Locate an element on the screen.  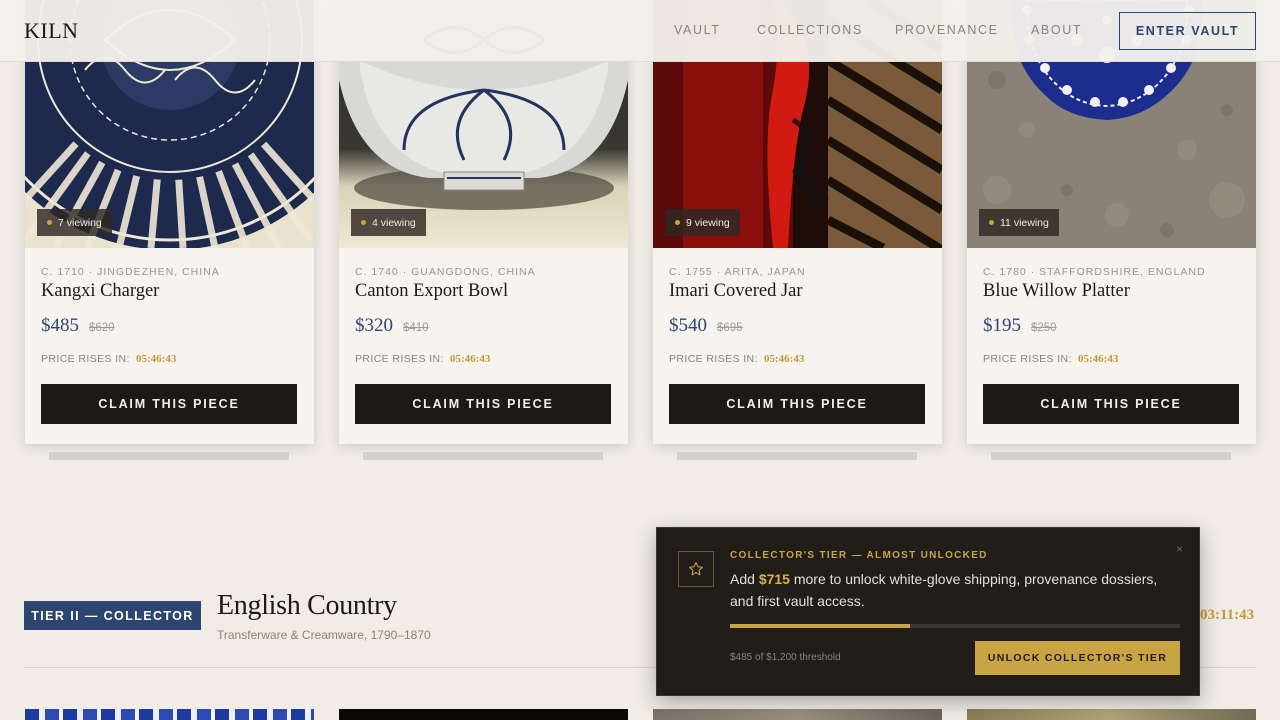
viewing-badge: 11 viewing is located at coordinates (1019, 222).